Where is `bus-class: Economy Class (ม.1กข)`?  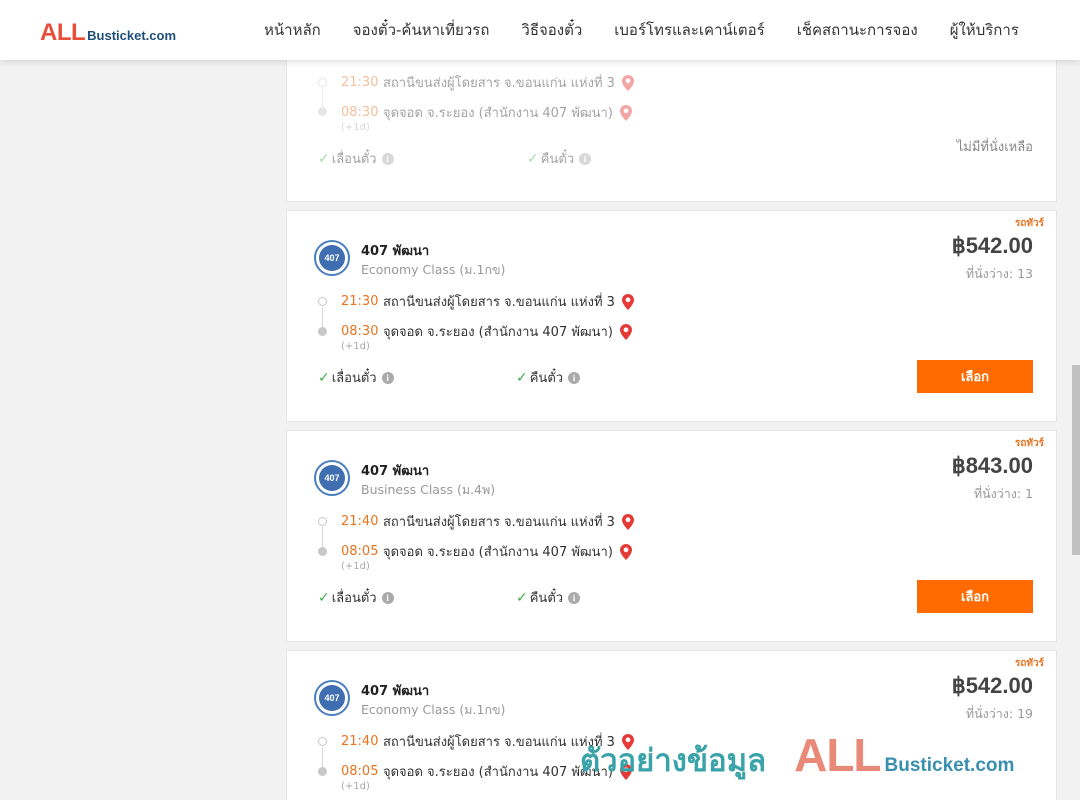
bus-class: Economy Class (ม.1กข) is located at coordinates (433, 269).